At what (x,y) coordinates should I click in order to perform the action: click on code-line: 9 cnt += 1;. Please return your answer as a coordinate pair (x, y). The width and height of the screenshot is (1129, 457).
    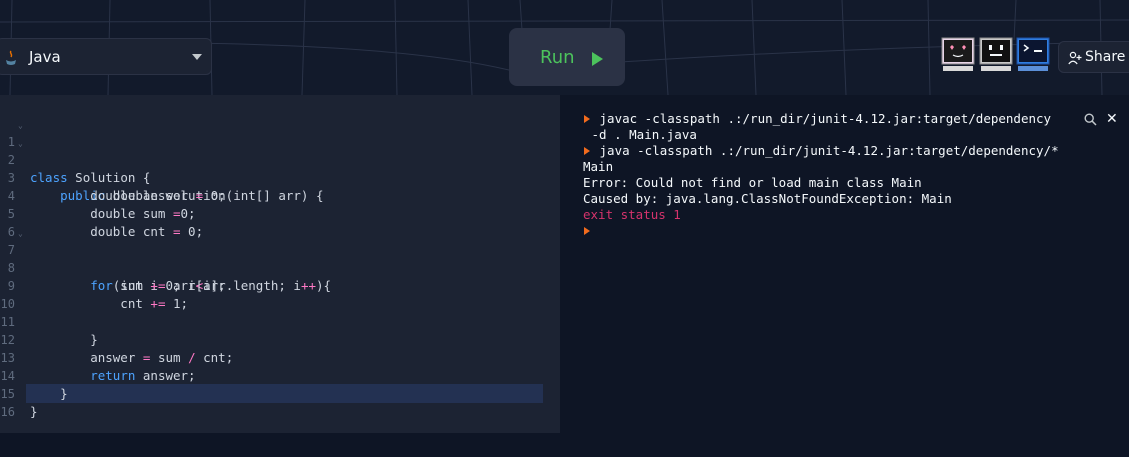
    Looking at the image, I should click on (280, 285).